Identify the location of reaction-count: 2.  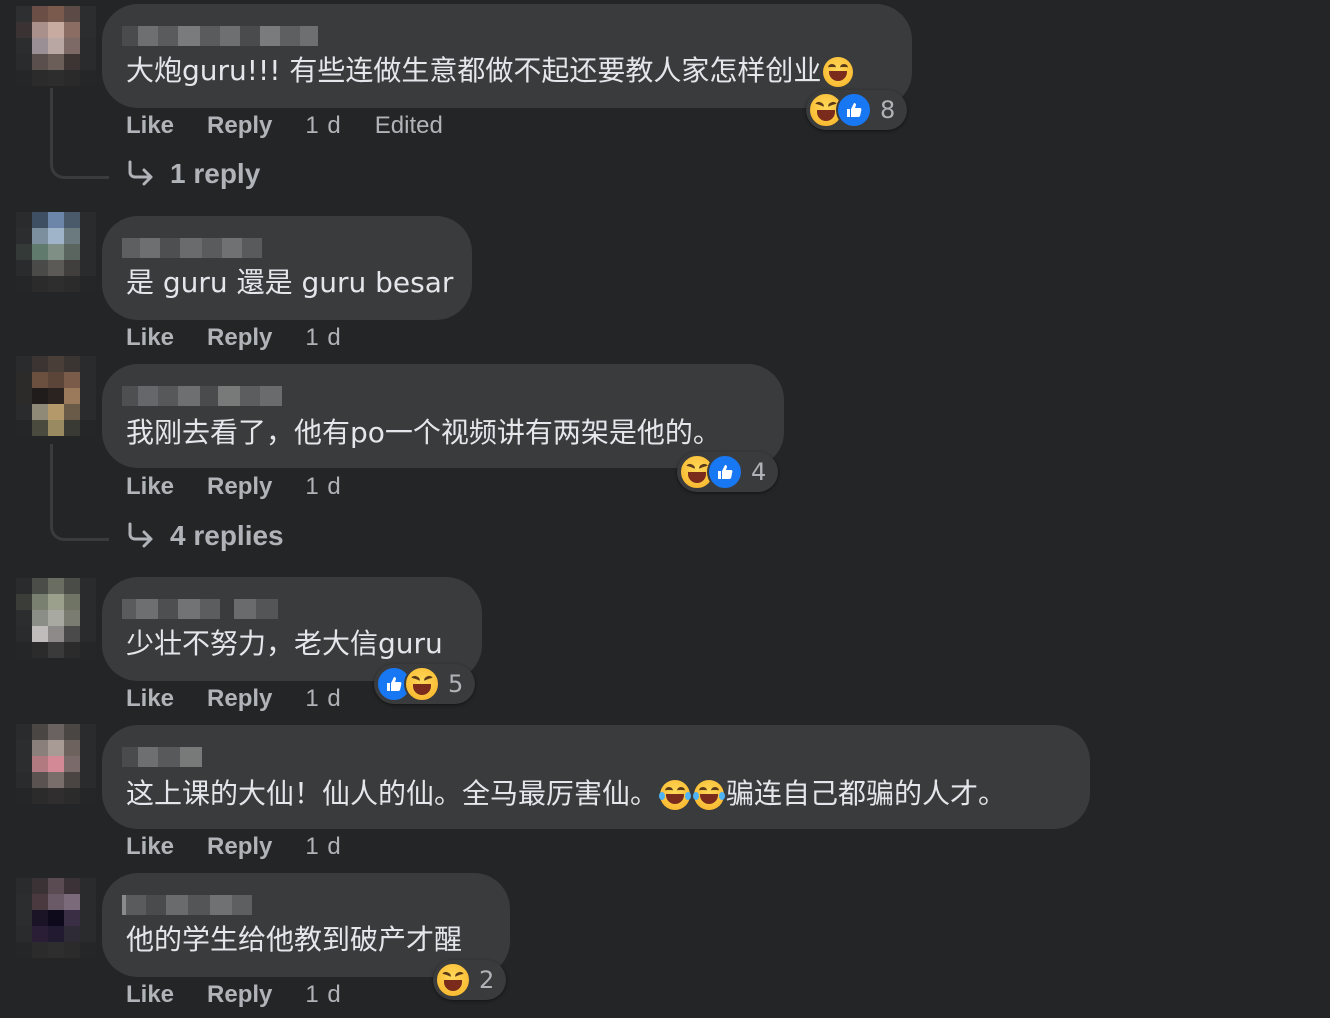
(487, 980).